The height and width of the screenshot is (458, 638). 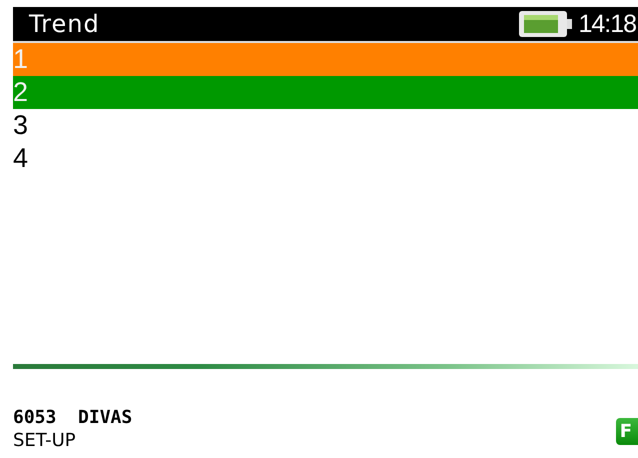 I want to click on device-name: 6053 DIVAS, so click(x=73, y=417).